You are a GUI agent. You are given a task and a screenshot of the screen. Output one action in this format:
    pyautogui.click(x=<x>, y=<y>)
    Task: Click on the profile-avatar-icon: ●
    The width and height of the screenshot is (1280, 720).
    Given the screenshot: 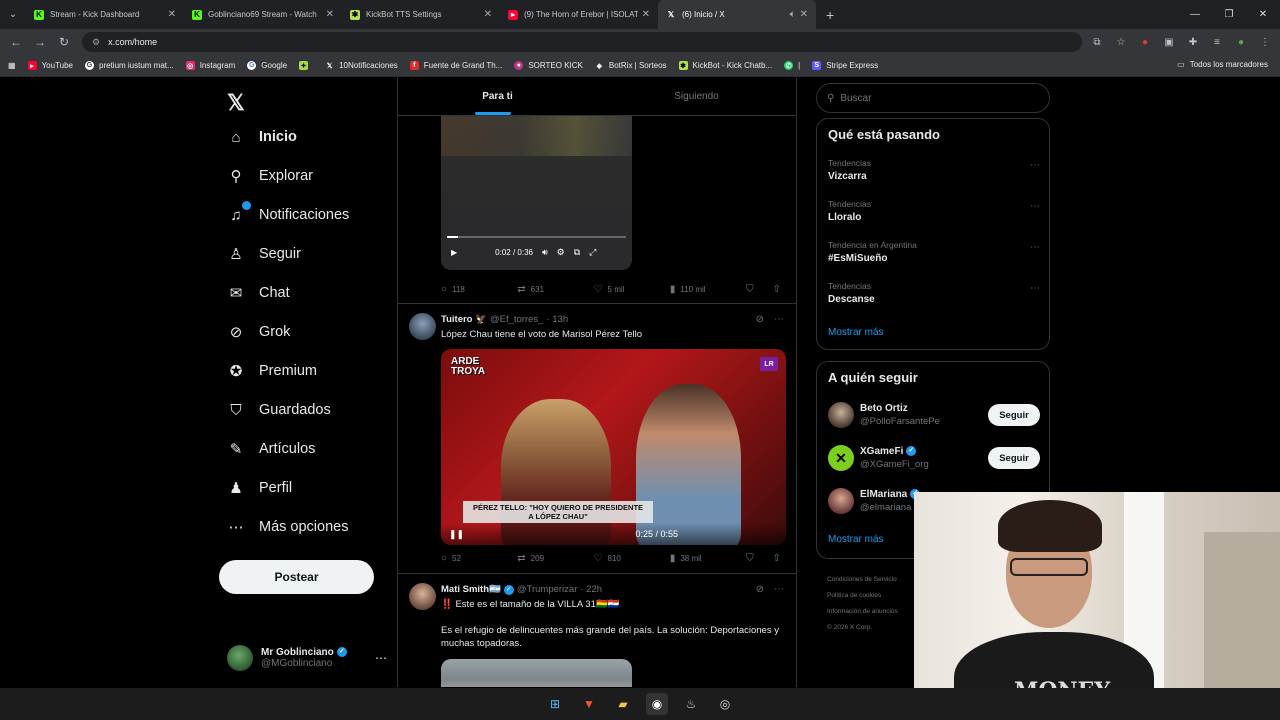 What is the action you would take?
    pyautogui.click(x=1241, y=42)
    